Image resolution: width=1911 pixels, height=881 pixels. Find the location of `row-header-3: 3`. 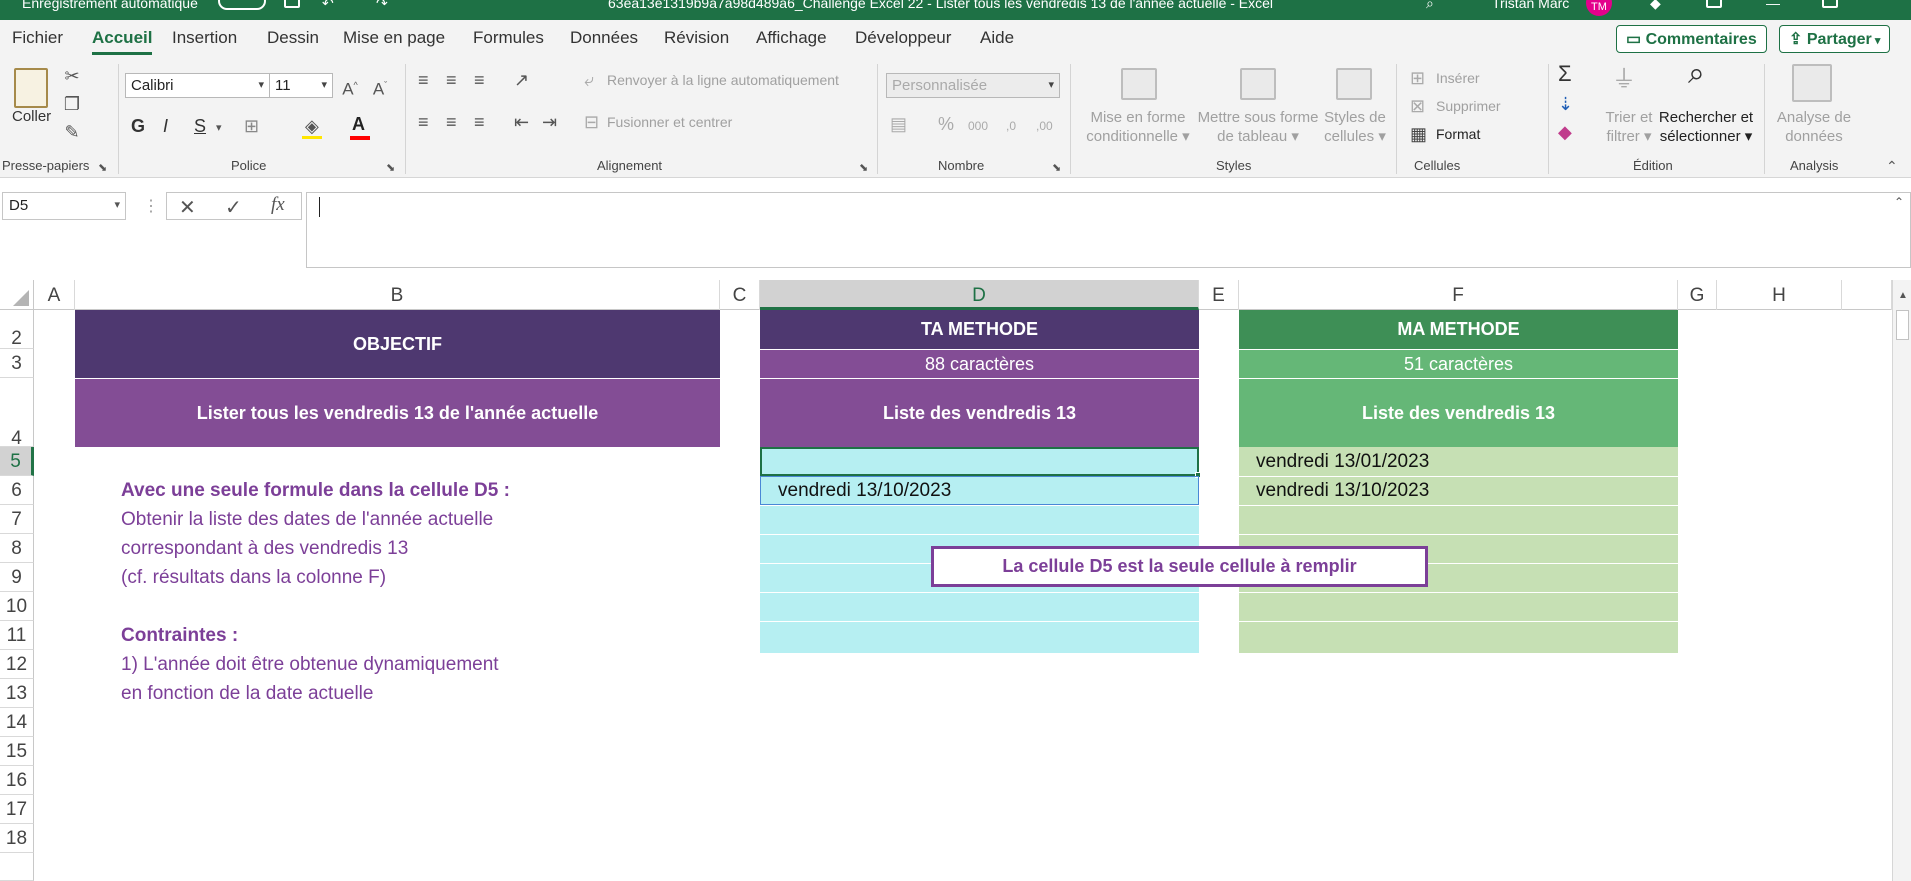

row-header-3: 3 is located at coordinates (17, 363).